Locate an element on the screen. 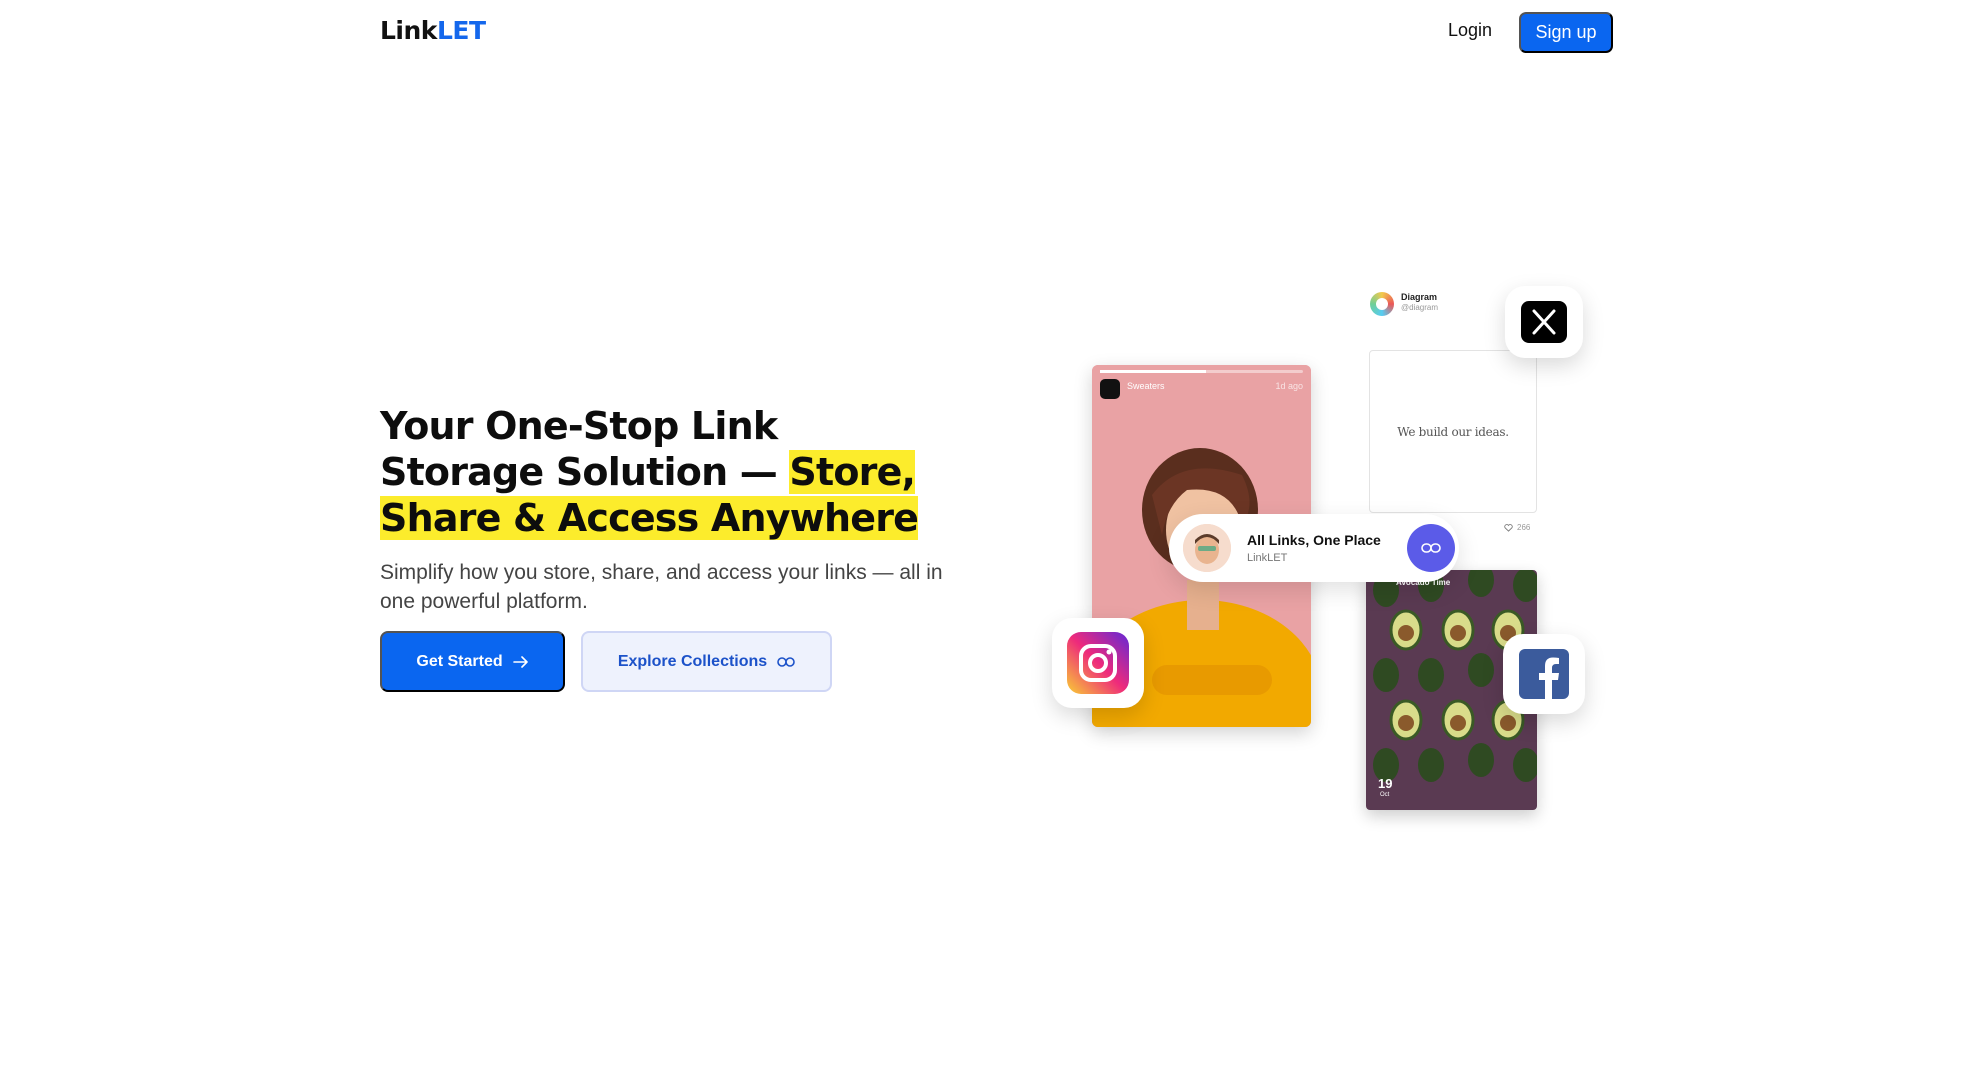 The height and width of the screenshot is (1084, 1967). x-icon is located at coordinates (1544, 322).